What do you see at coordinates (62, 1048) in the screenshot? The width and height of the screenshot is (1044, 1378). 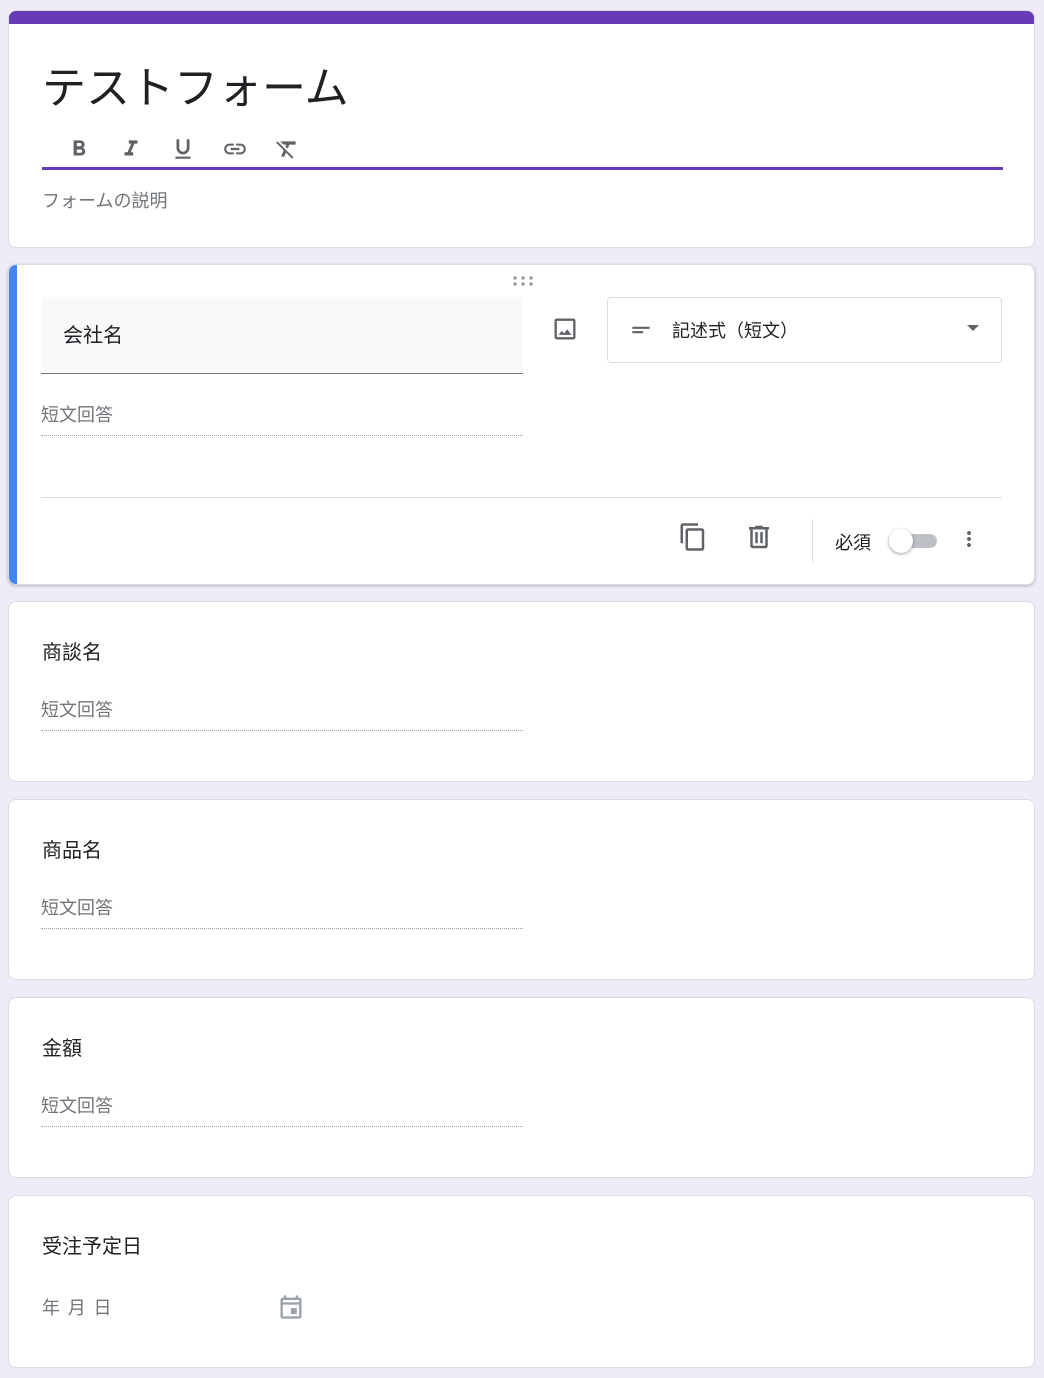 I see `question-title: 金額` at bounding box center [62, 1048].